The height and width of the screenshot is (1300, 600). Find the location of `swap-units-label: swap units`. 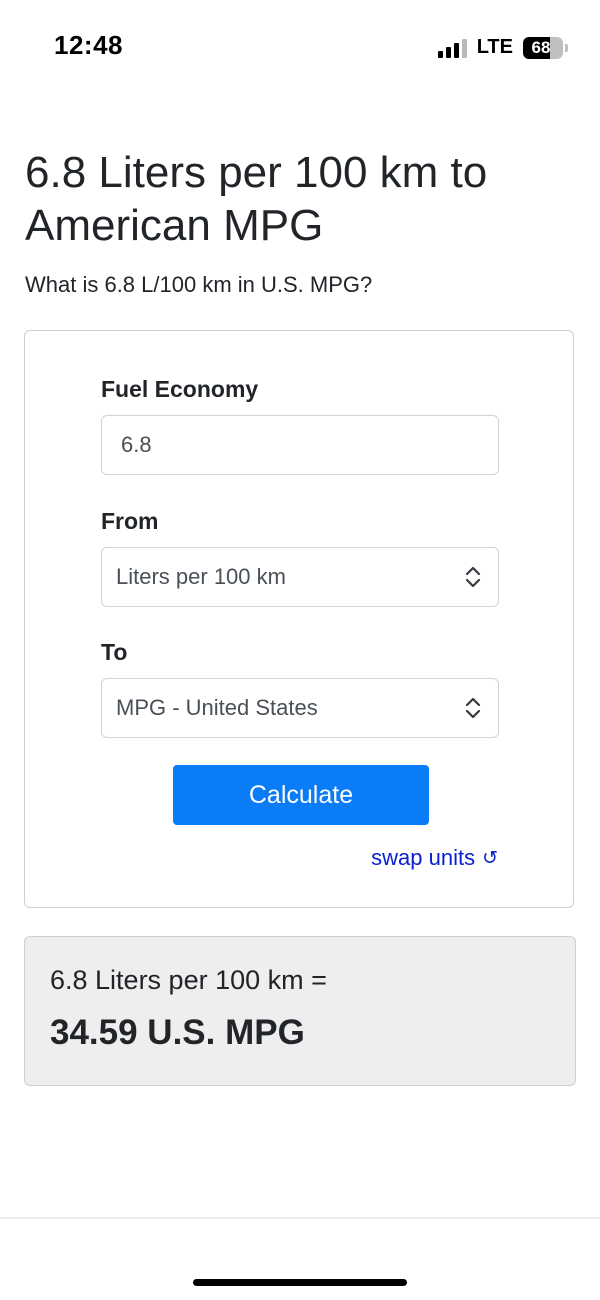

swap-units-label: swap units is located at coordinates (423, 857).